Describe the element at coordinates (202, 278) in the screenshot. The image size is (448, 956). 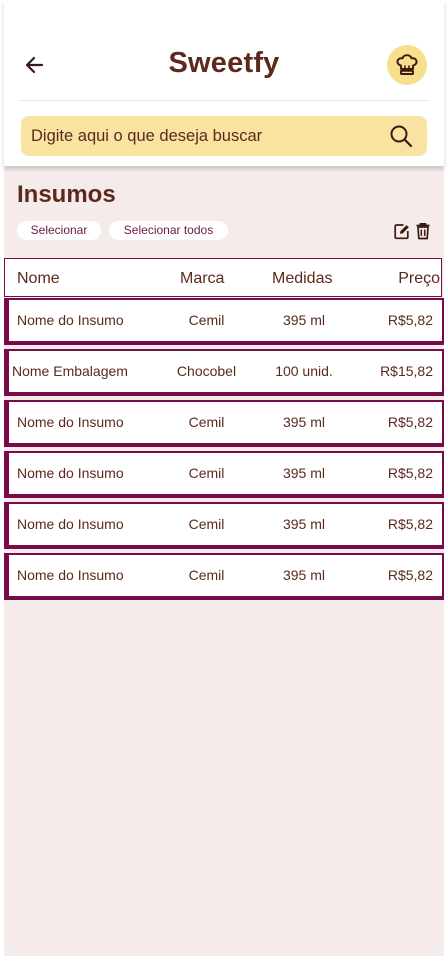
I see `column-header-marca: Marca` at that location.